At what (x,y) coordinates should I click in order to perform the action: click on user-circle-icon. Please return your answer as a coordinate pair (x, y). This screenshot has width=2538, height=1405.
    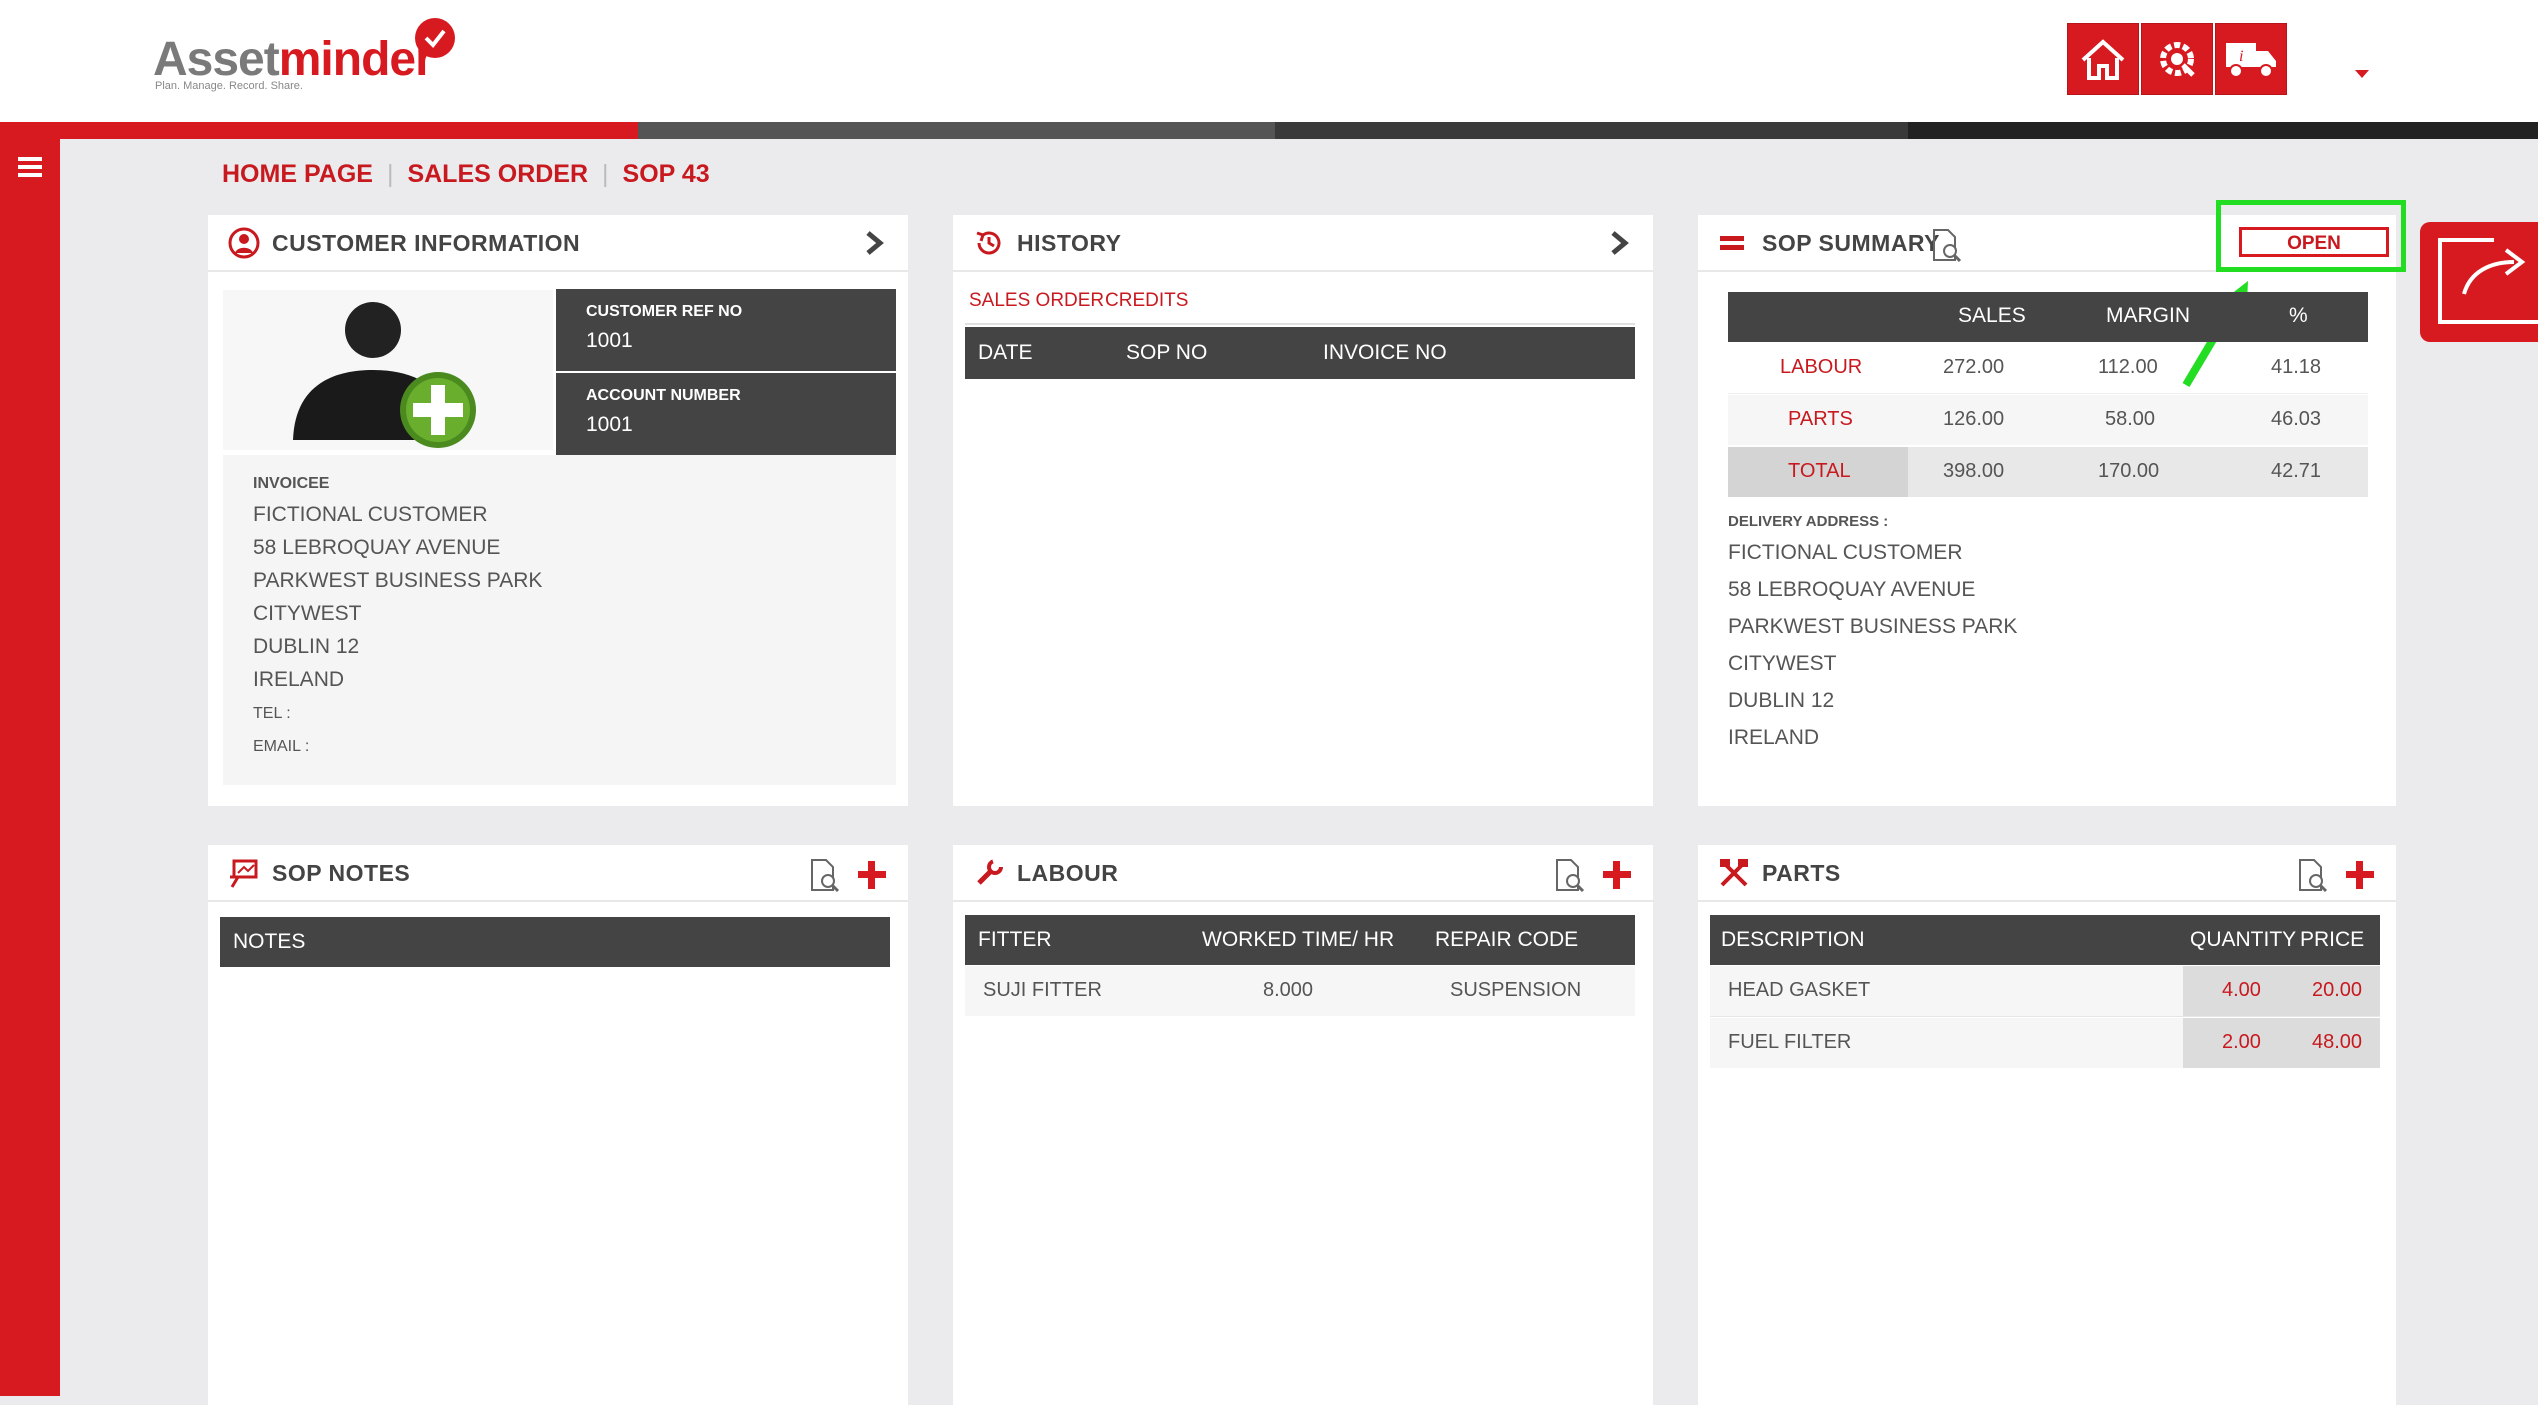
    Looking at the image, I should click on (244, 243).